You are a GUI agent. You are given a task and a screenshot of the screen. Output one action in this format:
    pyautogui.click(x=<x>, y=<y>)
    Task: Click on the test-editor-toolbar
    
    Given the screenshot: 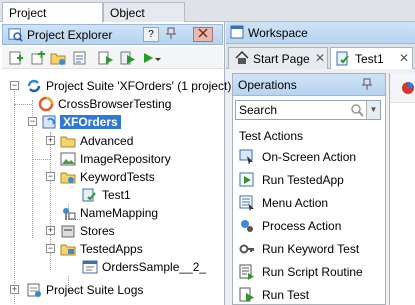 What is the action you would take?
    pyautogui.click(x=402, y=88)
    